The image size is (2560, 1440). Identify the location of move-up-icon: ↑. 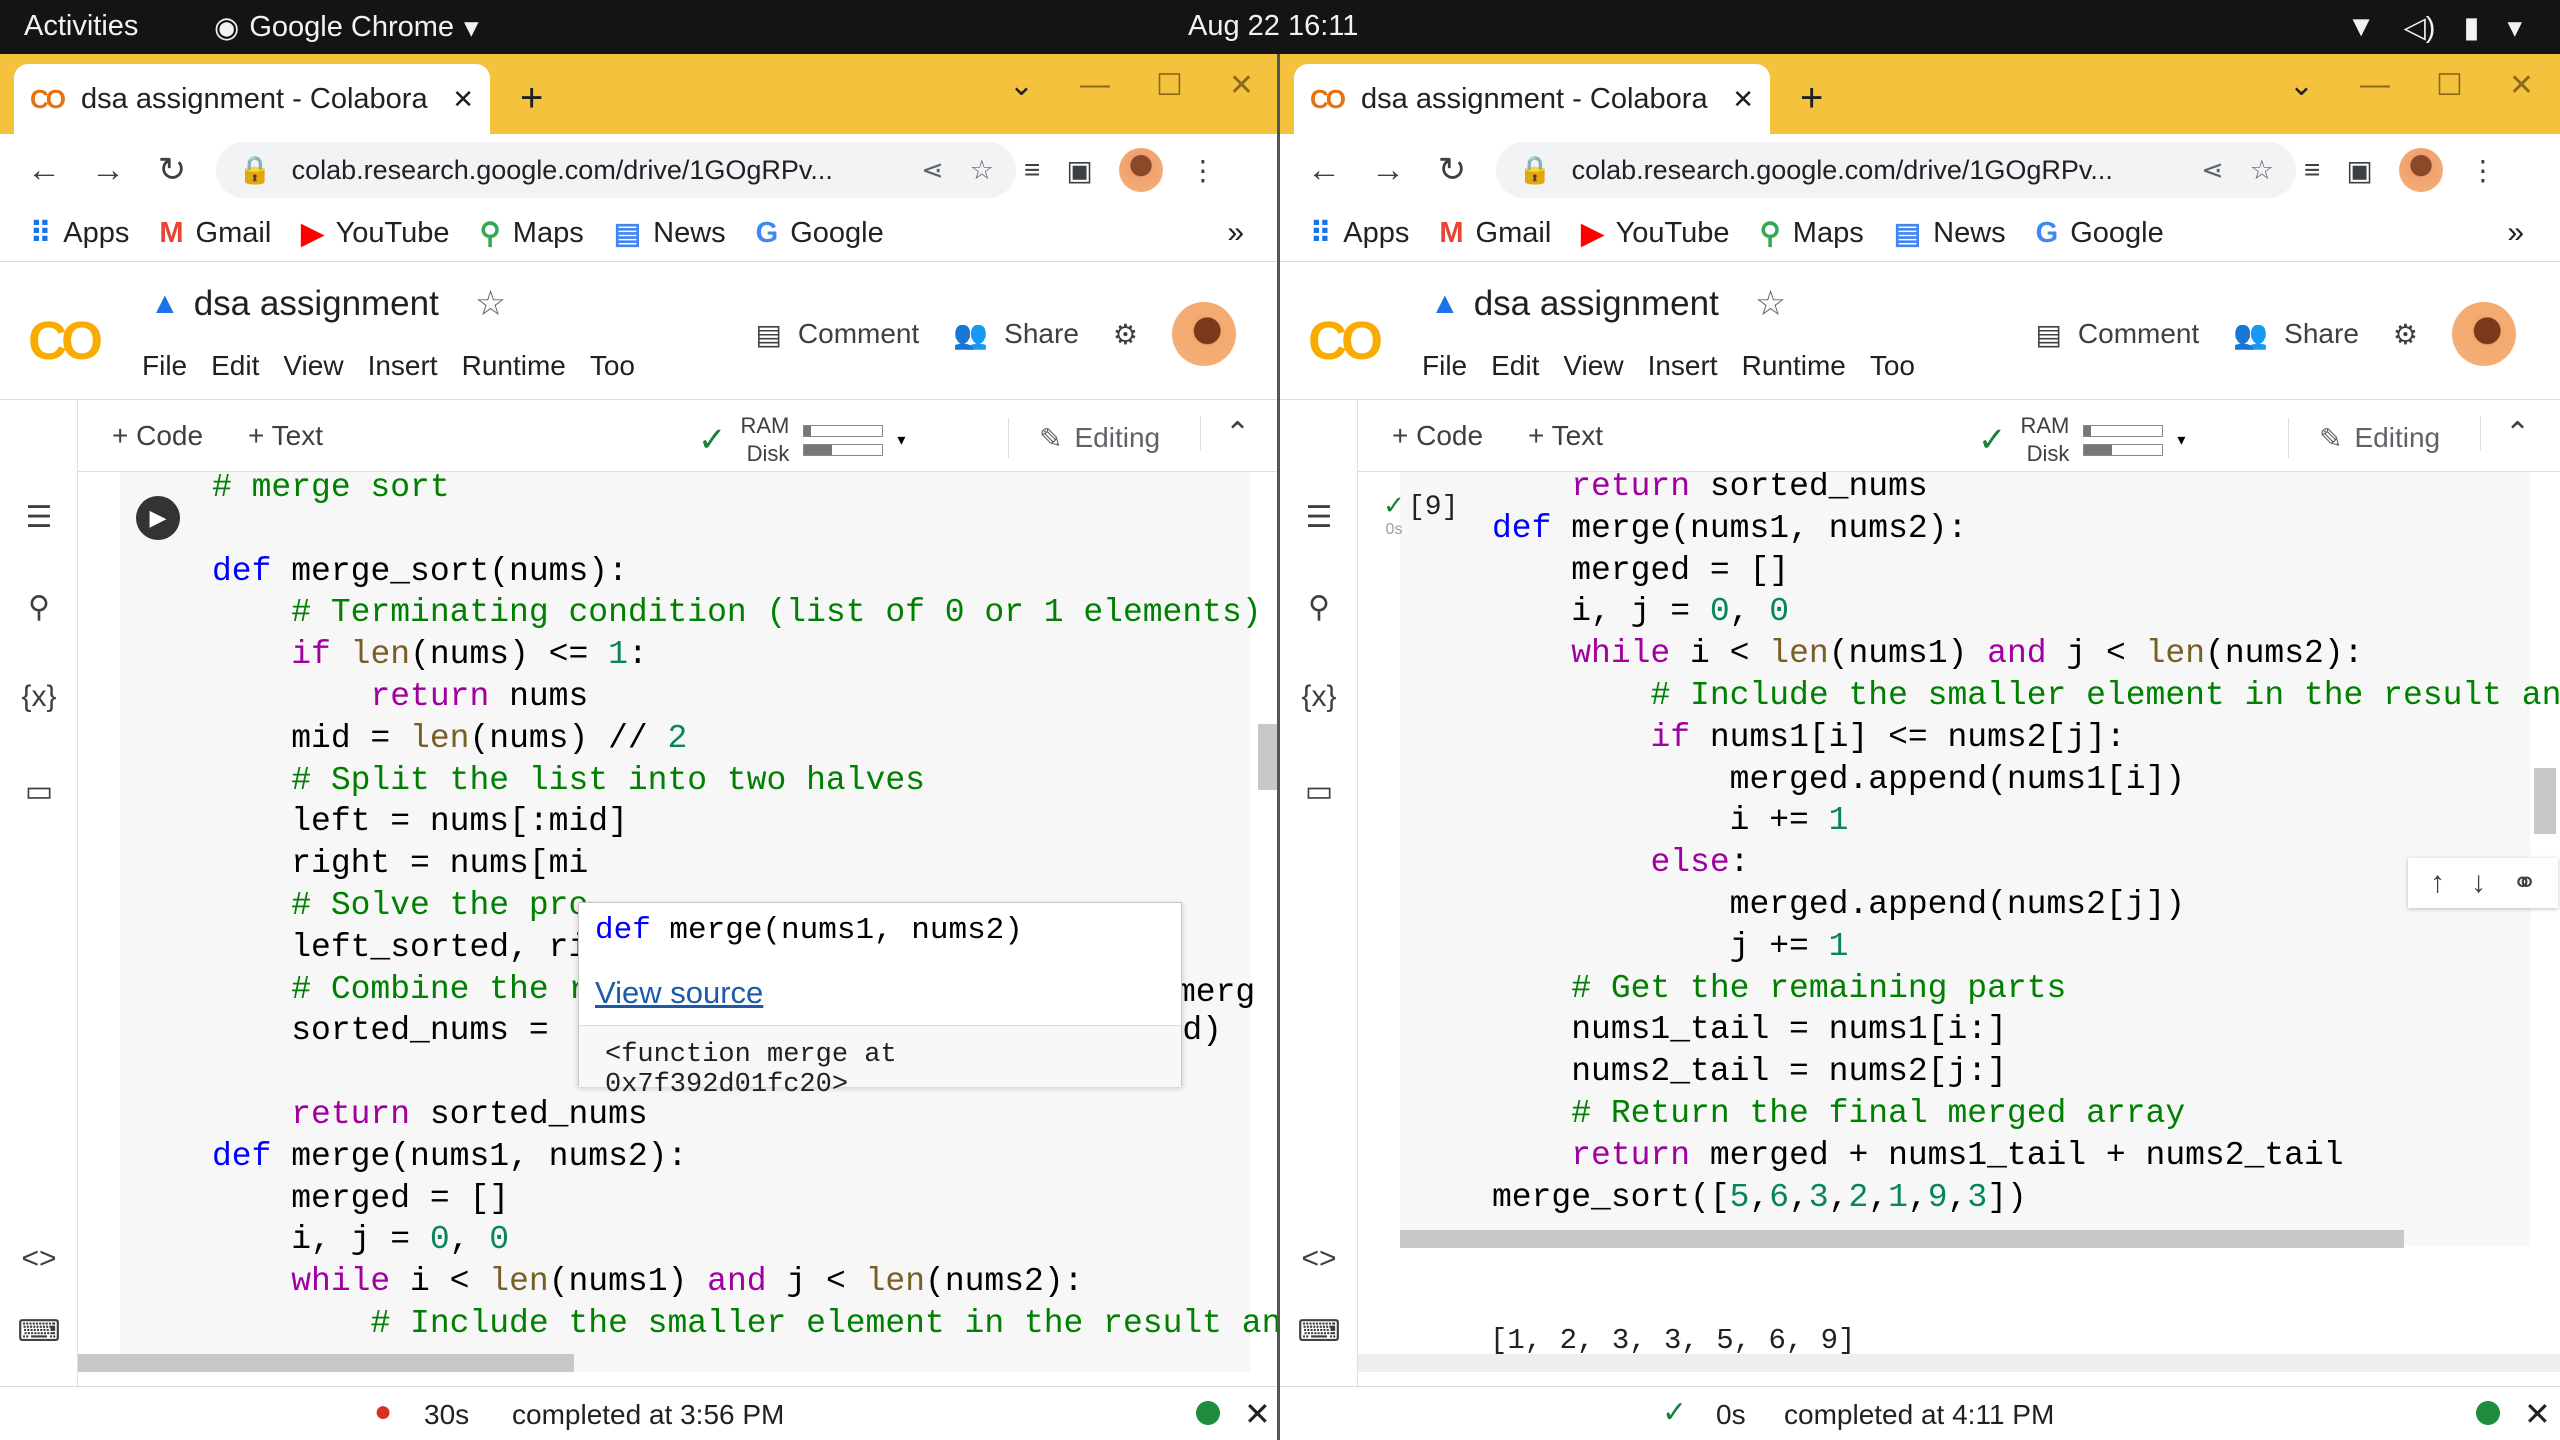
(2437, 883).